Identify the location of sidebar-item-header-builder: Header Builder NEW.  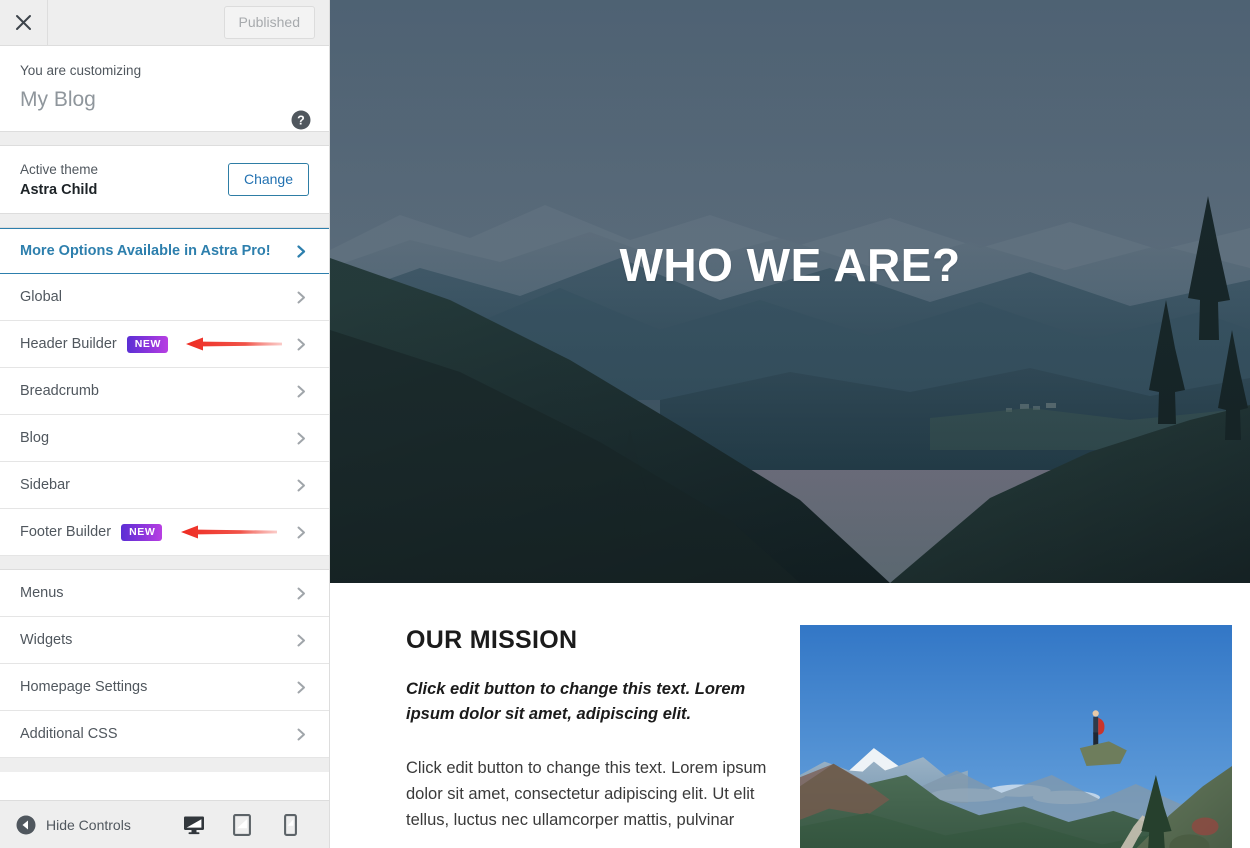
(164, 345).